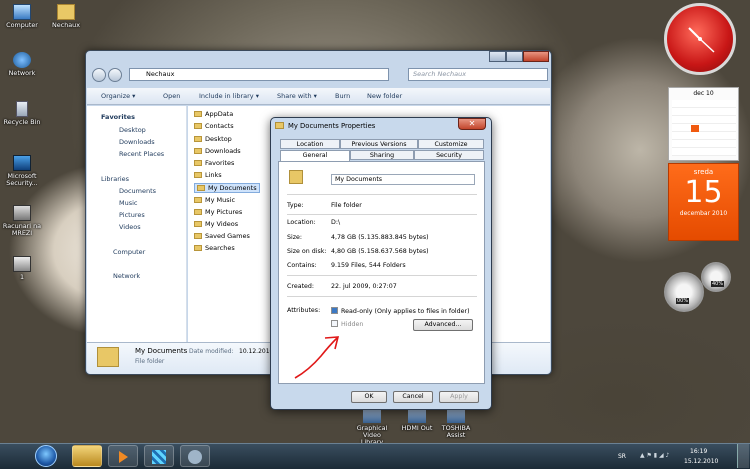 The width and height of the screenshot is (750, 469). I want to click on close-button, so click(536, 56).